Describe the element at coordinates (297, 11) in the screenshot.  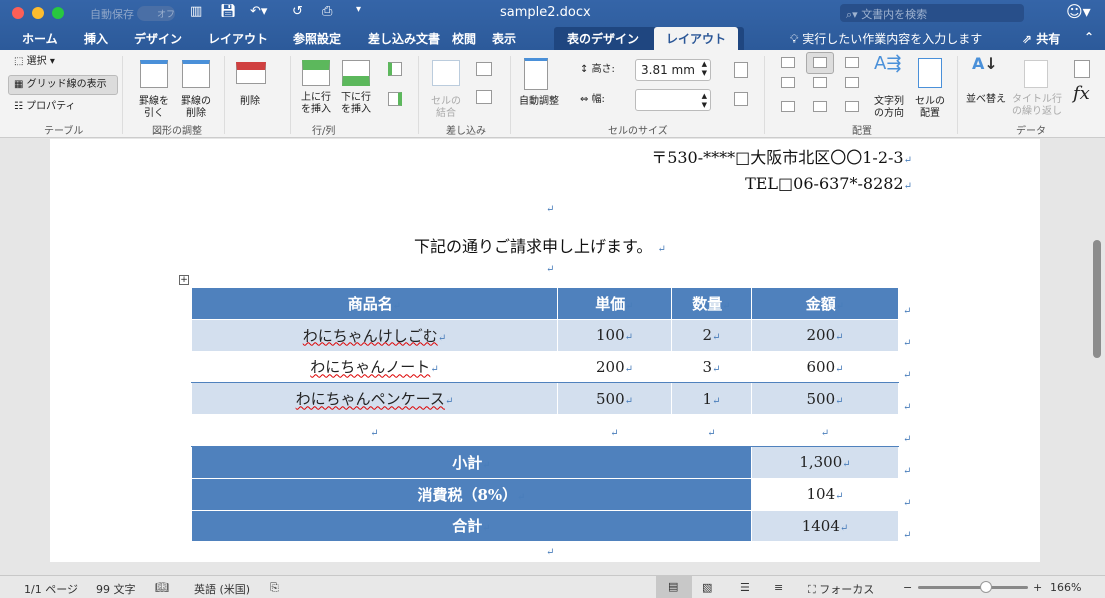
I see `redo-icon: ↺` at that location.